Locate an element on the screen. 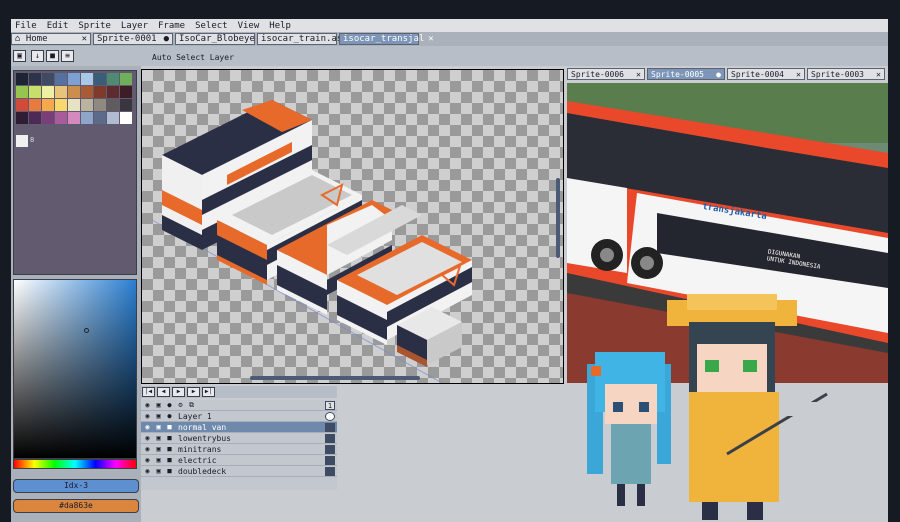 The height and width of the screenshot is (522, 900). primary-color-label: Idx-3 is located at coordinates (76, 486).